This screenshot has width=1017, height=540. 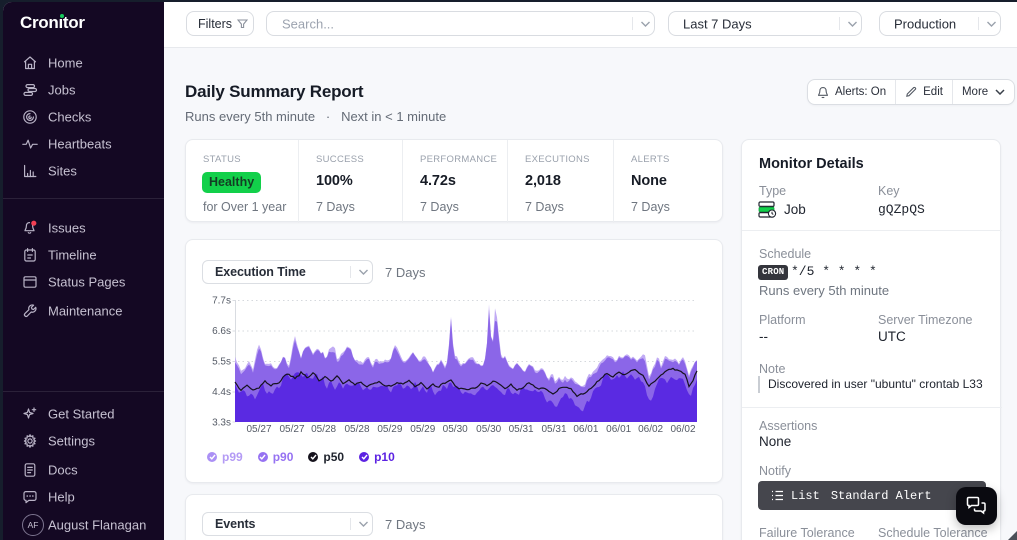 I want to click on svg-text: 6.6s, so click(x=221, y=331).